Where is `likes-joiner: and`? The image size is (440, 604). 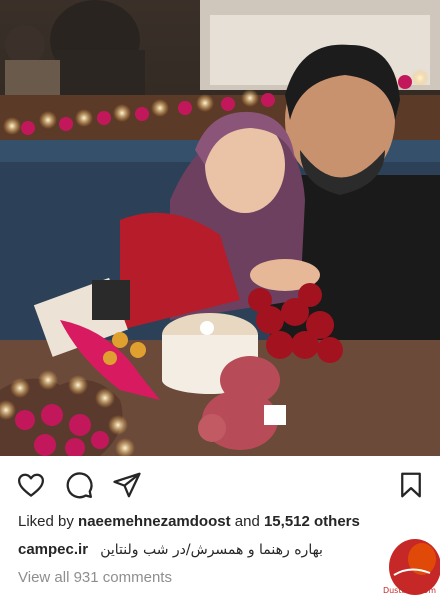 likes-joiner: and is located at coordinates (247, 521).